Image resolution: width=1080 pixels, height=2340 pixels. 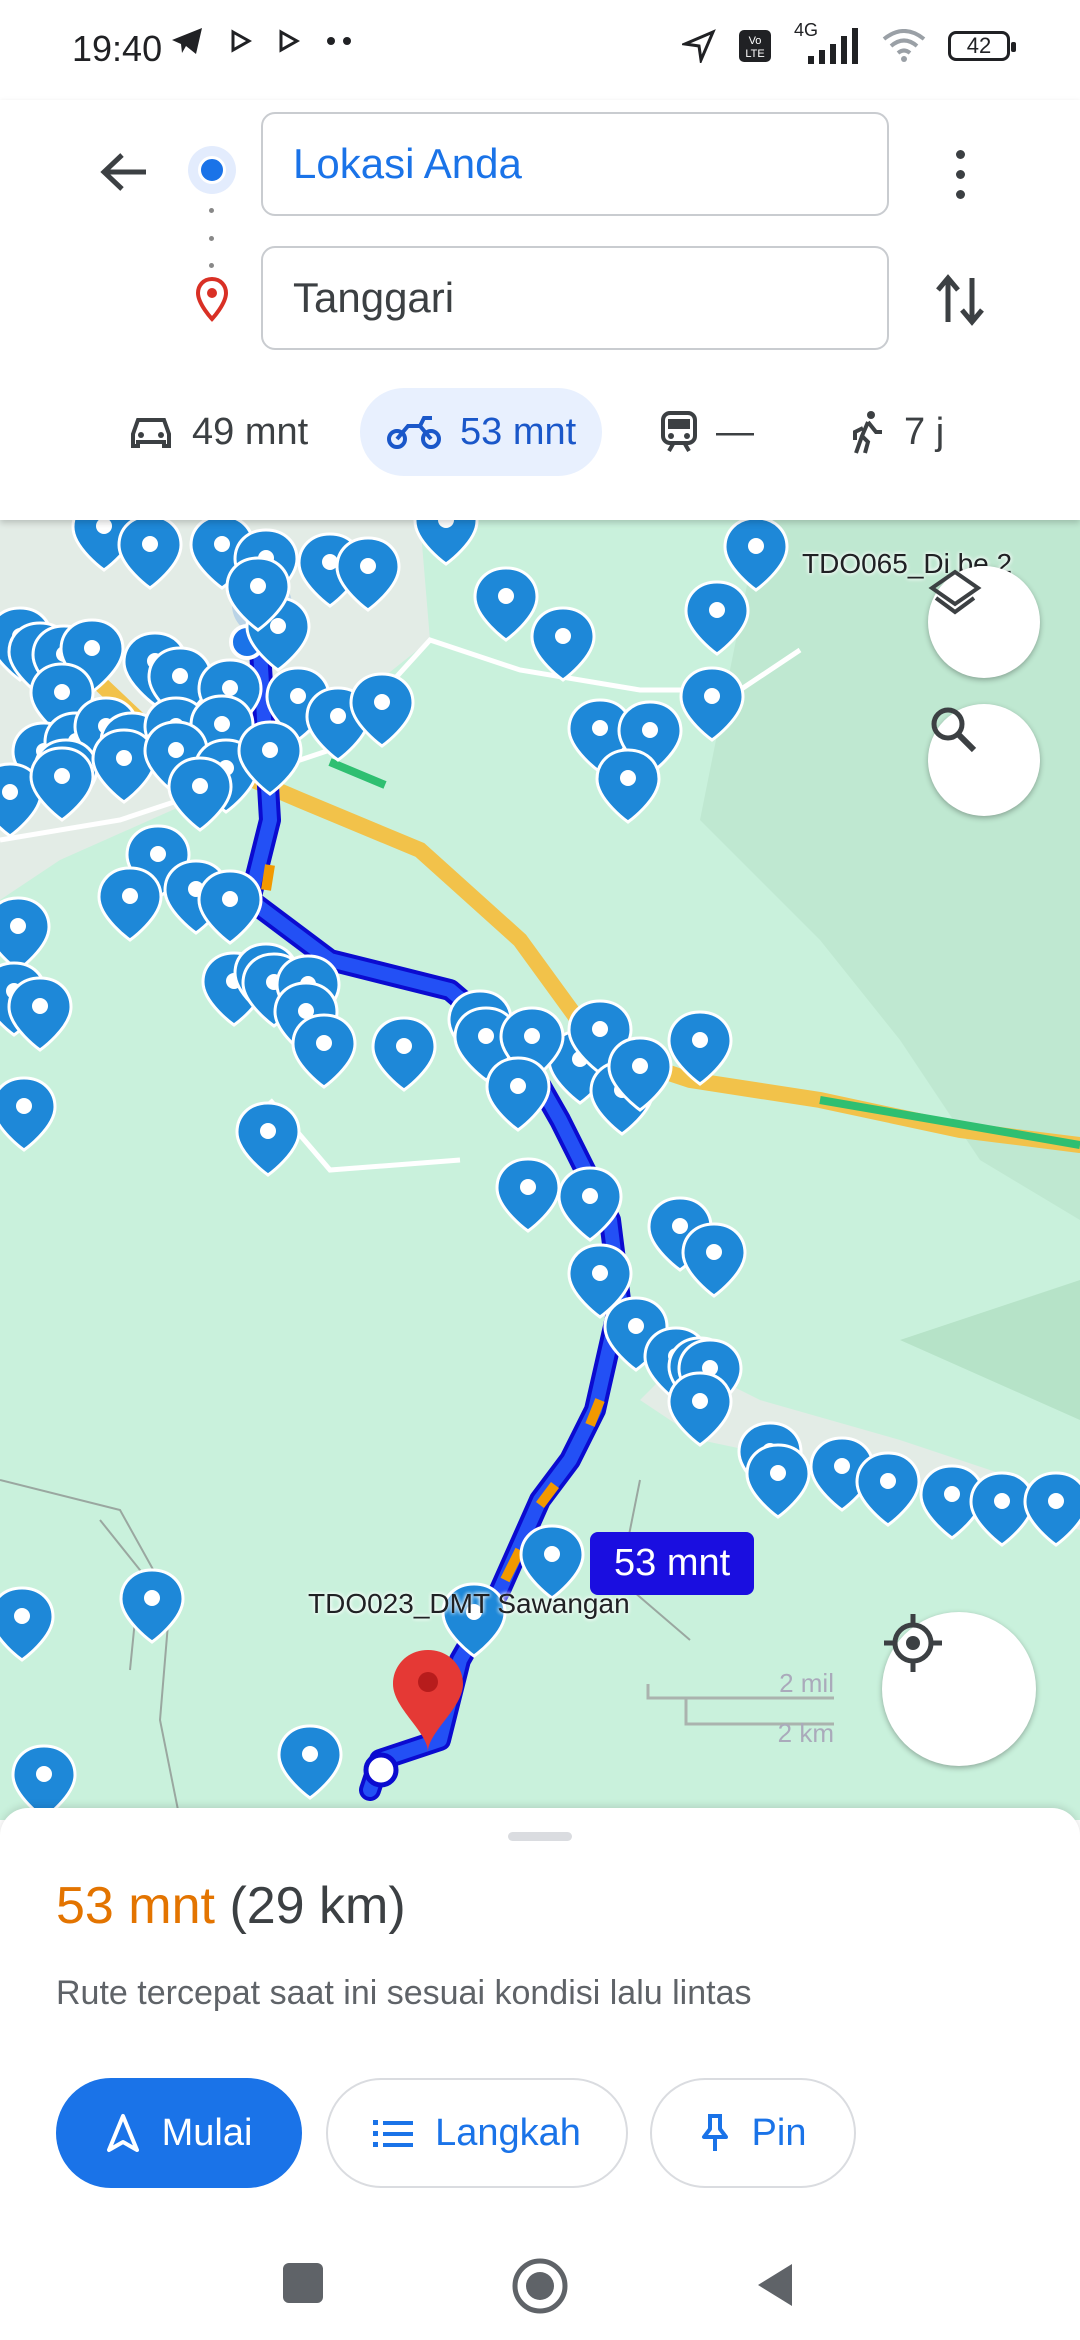 What do you see at coordinates (151, 433) in the screenshot?
I see `car-icon` at bounding box center [151, 433].